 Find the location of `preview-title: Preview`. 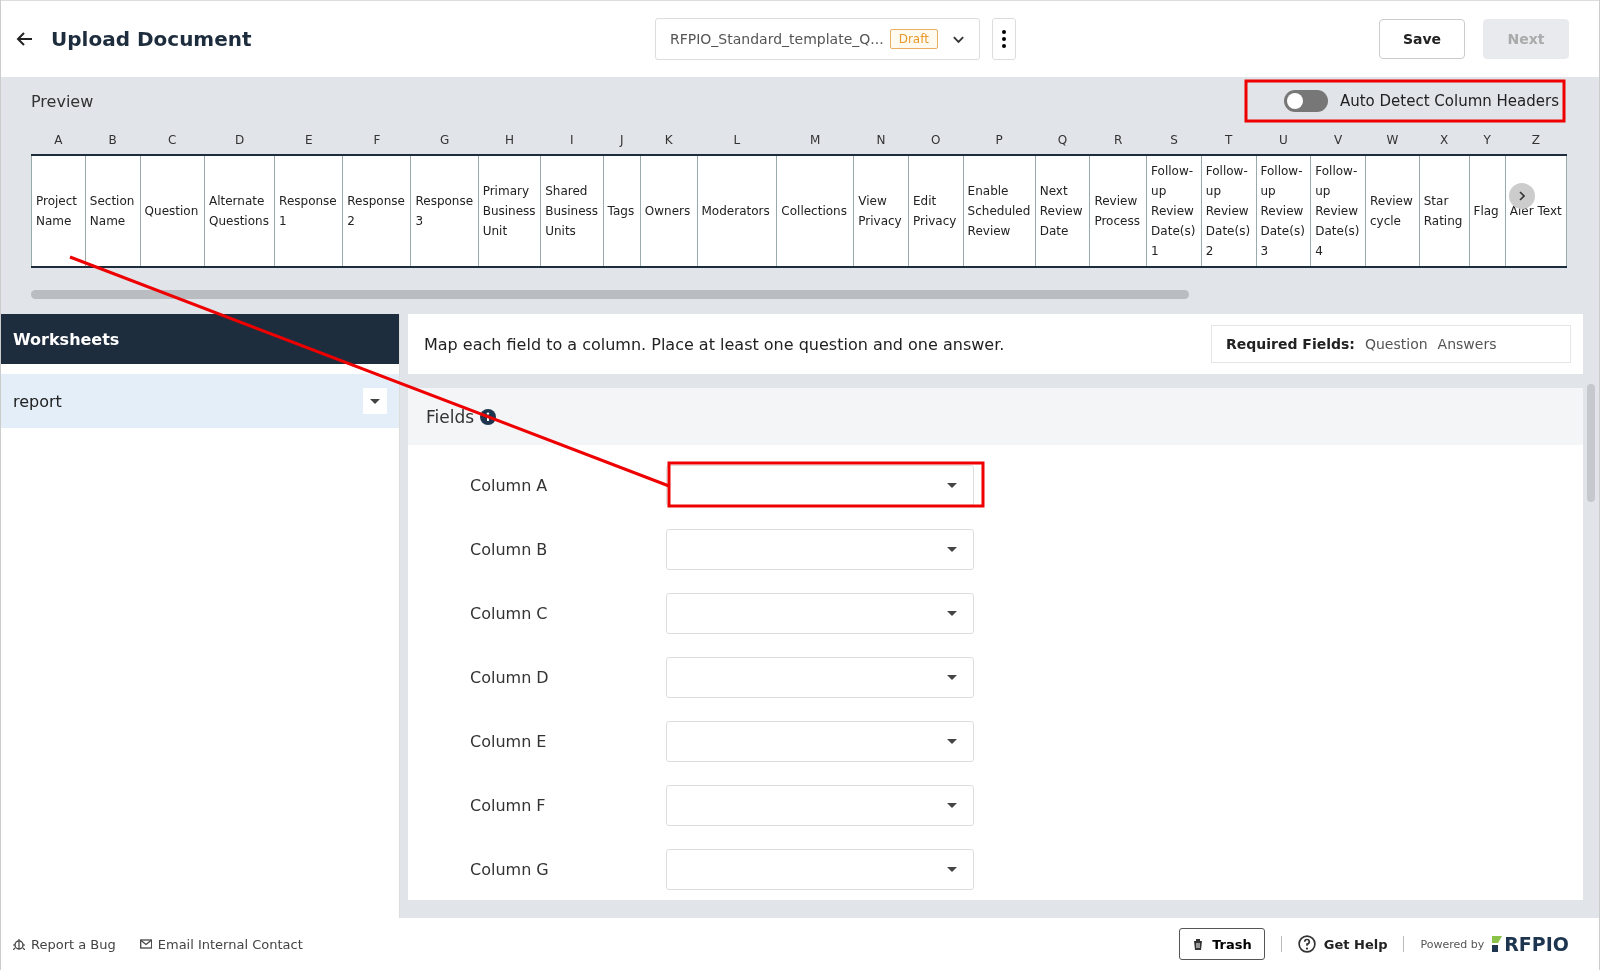

preview-title: Preview is located at coordinates (62, 101).